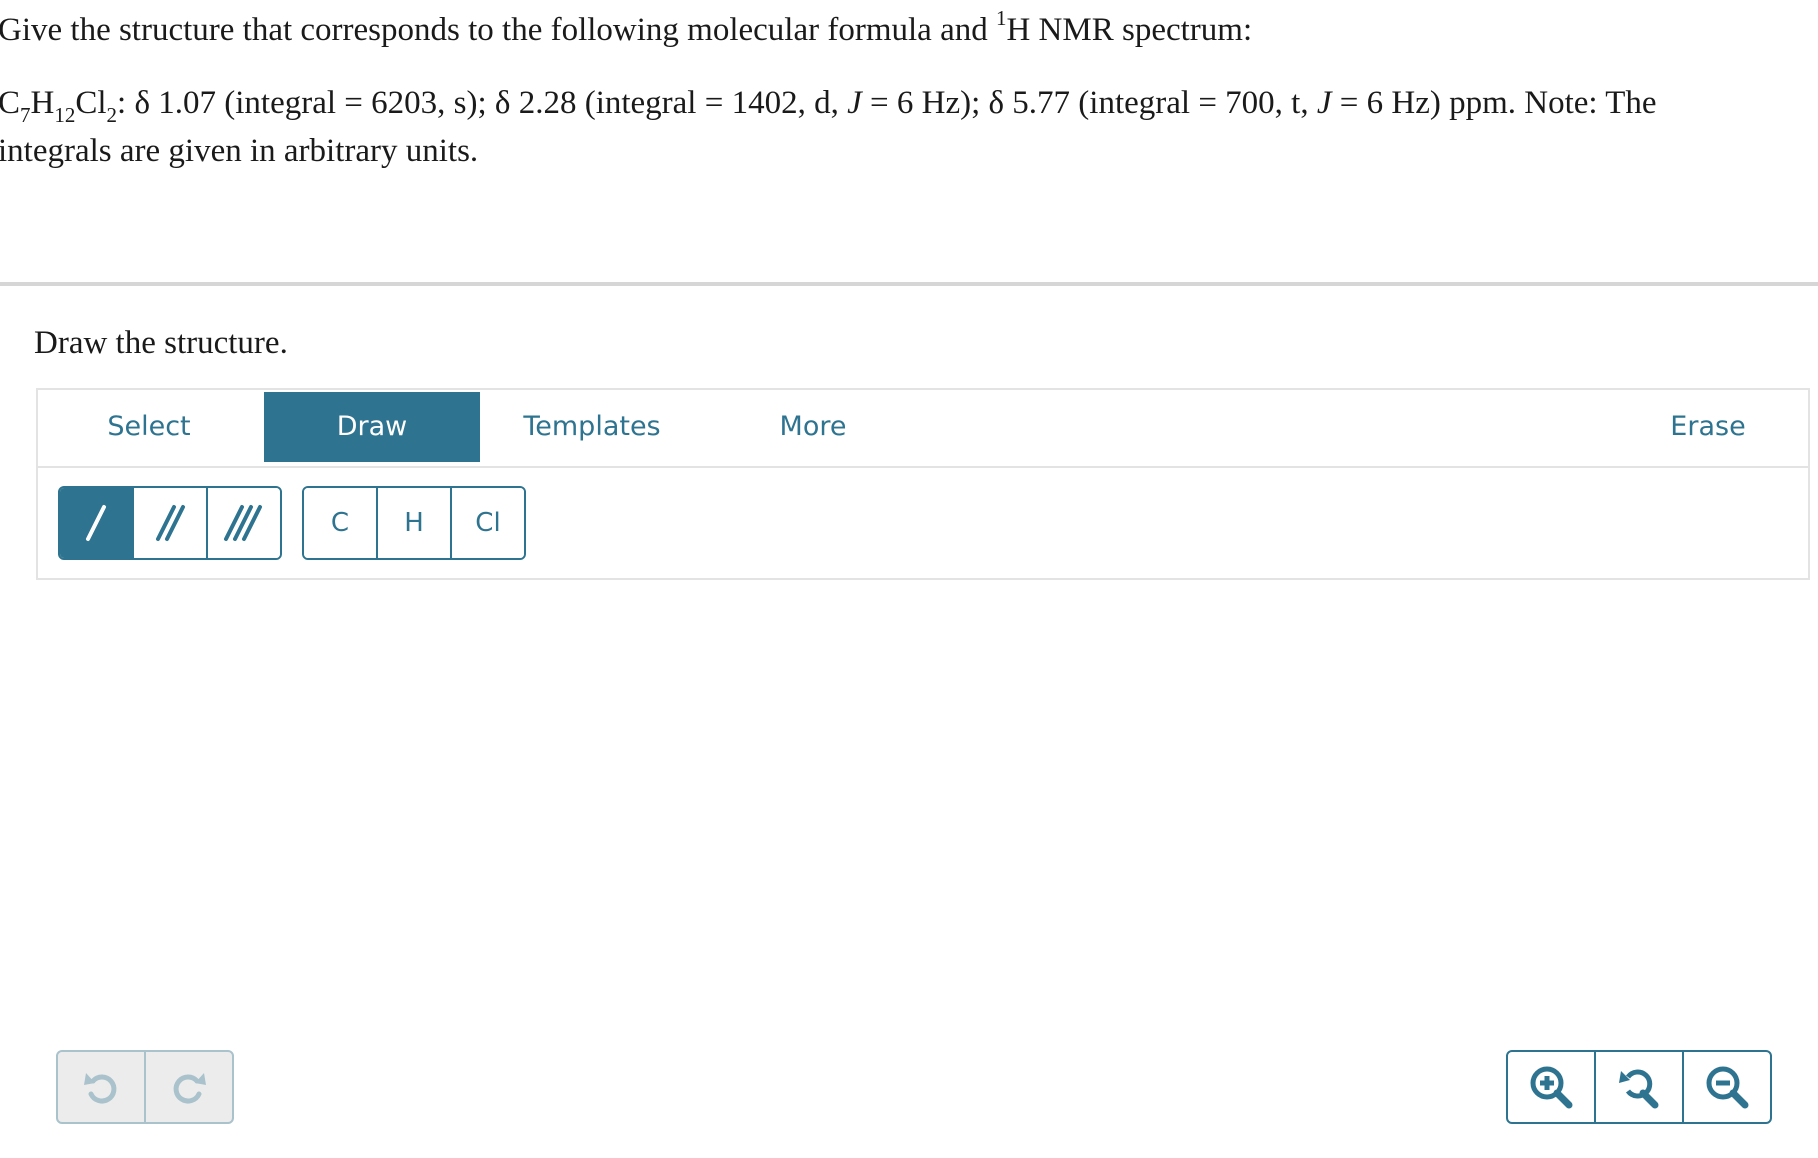 The width and height of the screenshot is (1818, 1158). What do you see at coordinates (923, 429) in the screenshot?
I see `editor-tab-bar: Select Draw Templates More Erase` at bounding box center [923, 429].